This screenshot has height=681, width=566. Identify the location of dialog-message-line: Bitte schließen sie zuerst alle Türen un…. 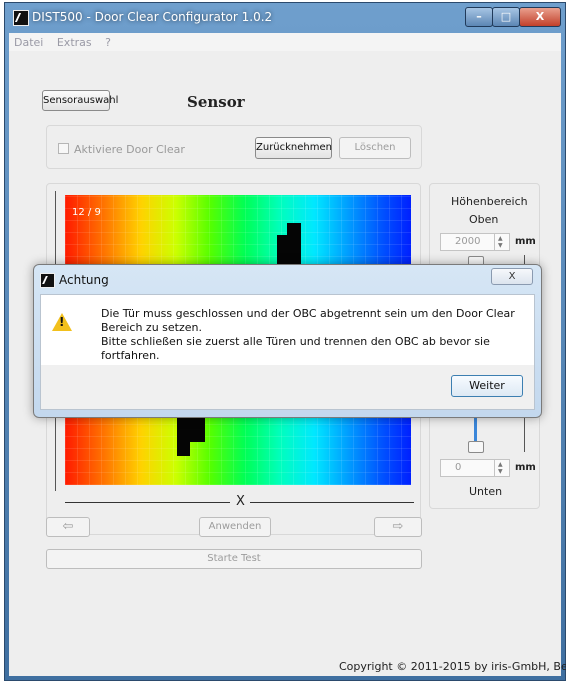
(295, 348).